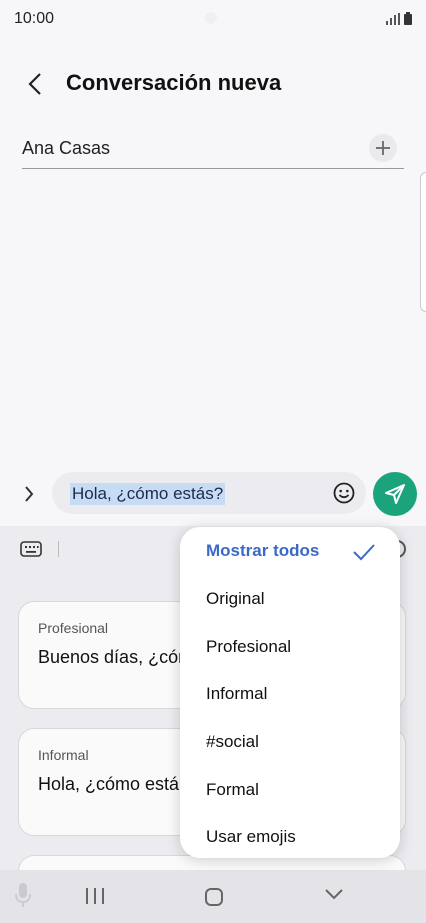  What do you see at coordinates (121, 657) in the screenshot?
I see `suggestion-card-text: Buenos días, ¿cómo` at bounding box center [121, 657].